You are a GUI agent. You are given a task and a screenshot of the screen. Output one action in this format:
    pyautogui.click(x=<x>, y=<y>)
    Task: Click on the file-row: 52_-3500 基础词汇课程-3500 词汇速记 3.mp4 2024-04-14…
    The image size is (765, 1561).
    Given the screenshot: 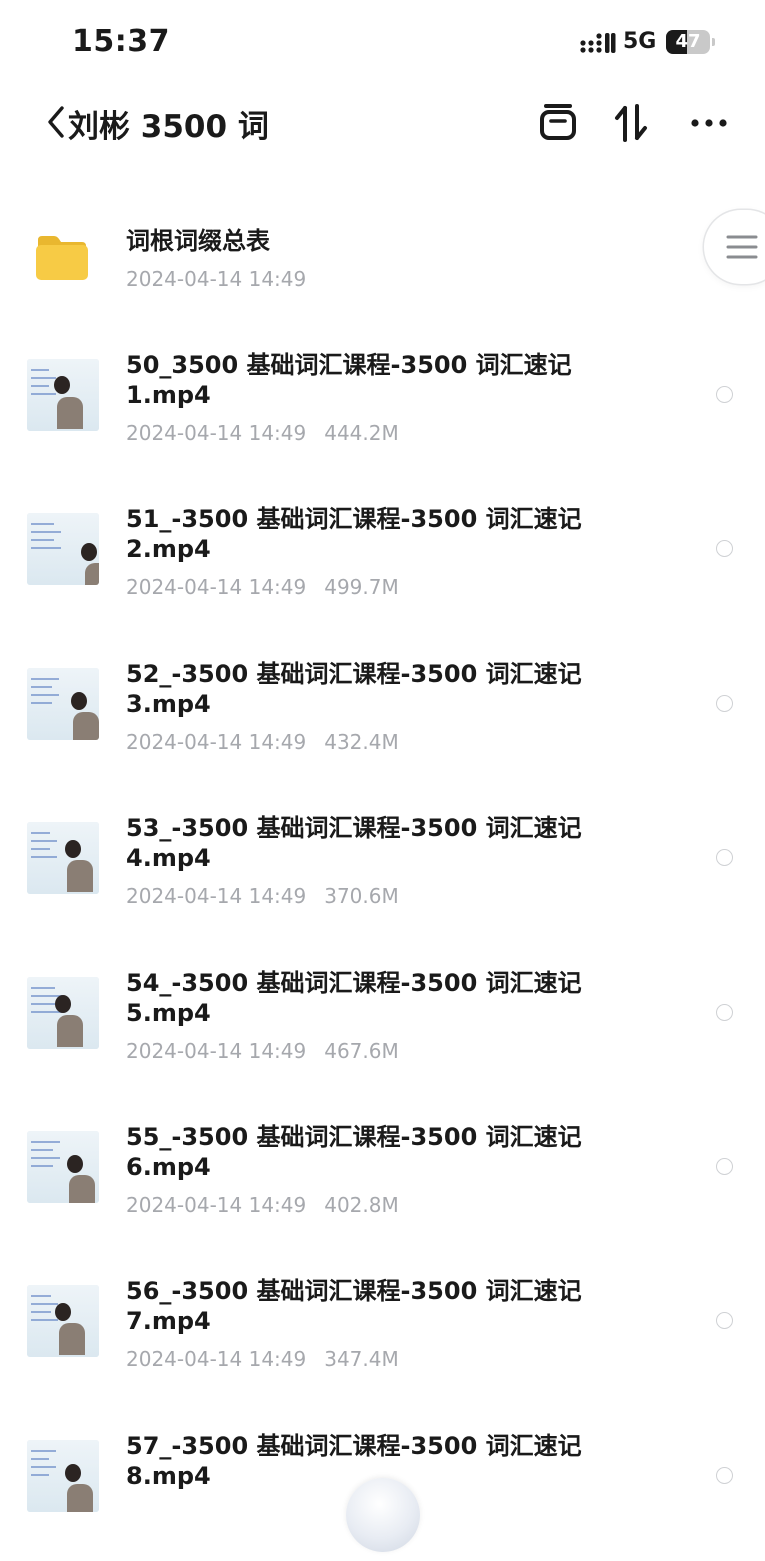 What is the action you would take?
    pyautogui.click(x=382, y=714)
    